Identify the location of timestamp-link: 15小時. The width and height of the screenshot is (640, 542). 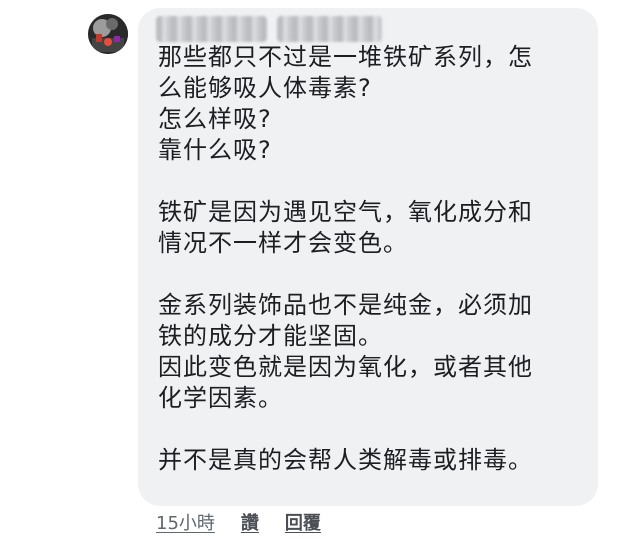
(185, 524).